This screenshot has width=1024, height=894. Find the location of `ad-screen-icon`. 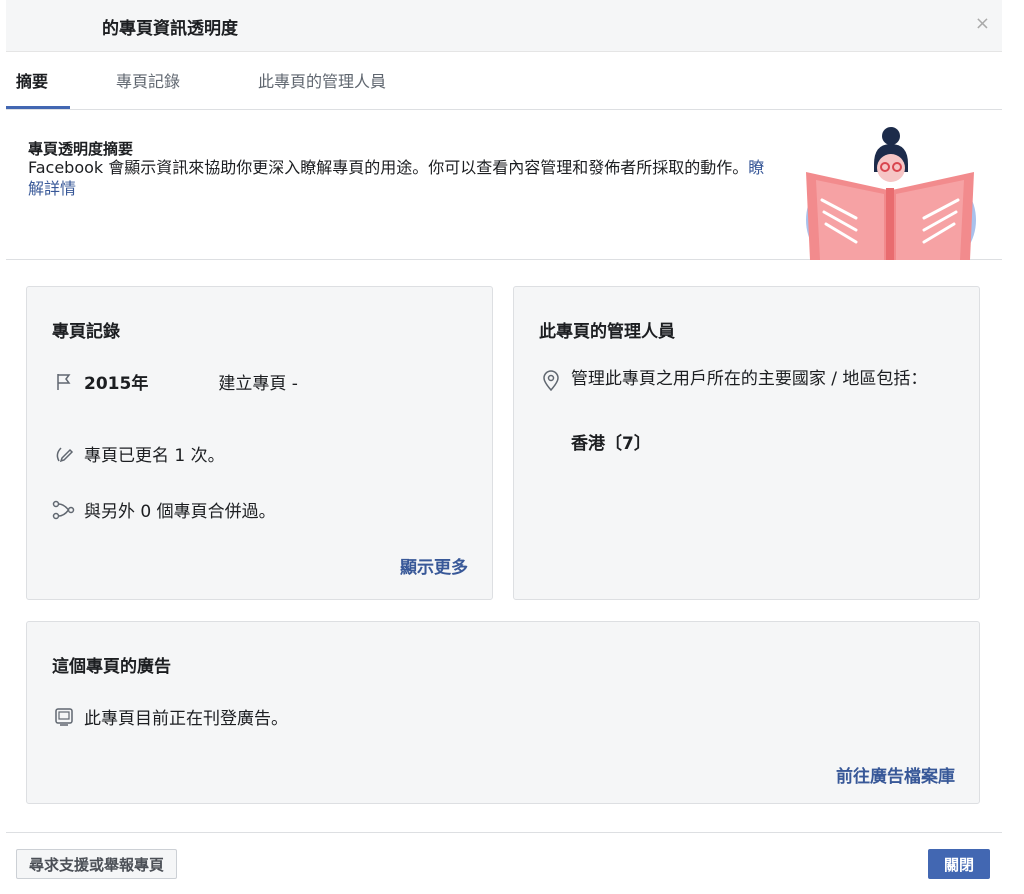

ad-screen-icon is located at coordinates (64, 717).